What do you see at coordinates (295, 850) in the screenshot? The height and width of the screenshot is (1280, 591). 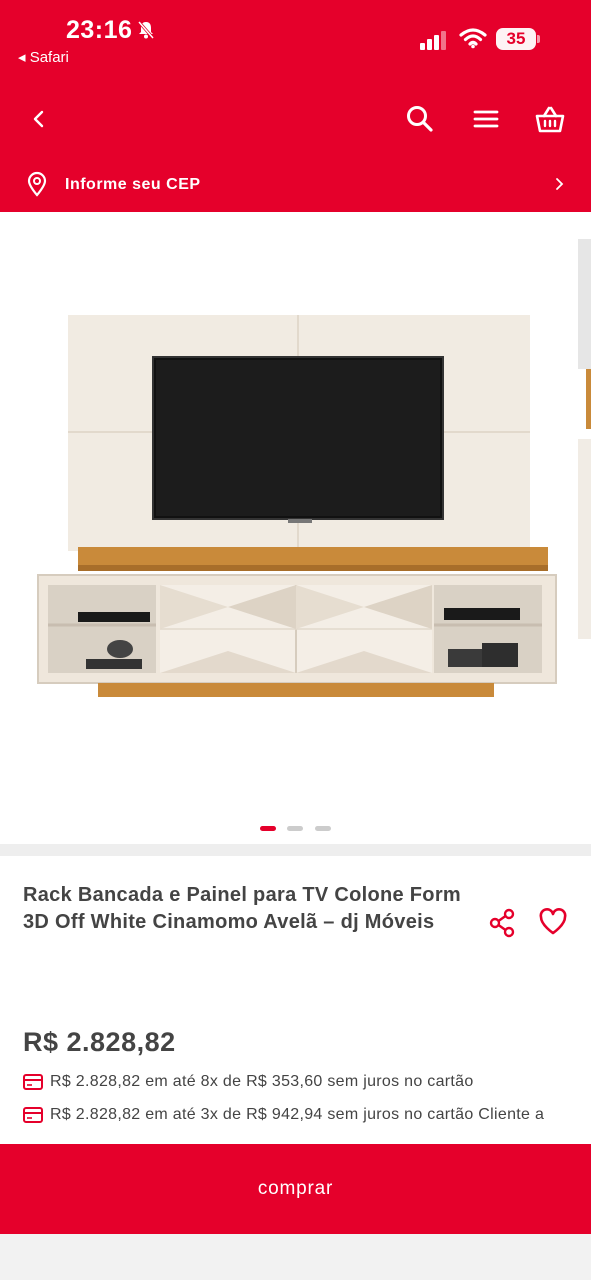 I see `section-divider` at bounding box center [295, 850].